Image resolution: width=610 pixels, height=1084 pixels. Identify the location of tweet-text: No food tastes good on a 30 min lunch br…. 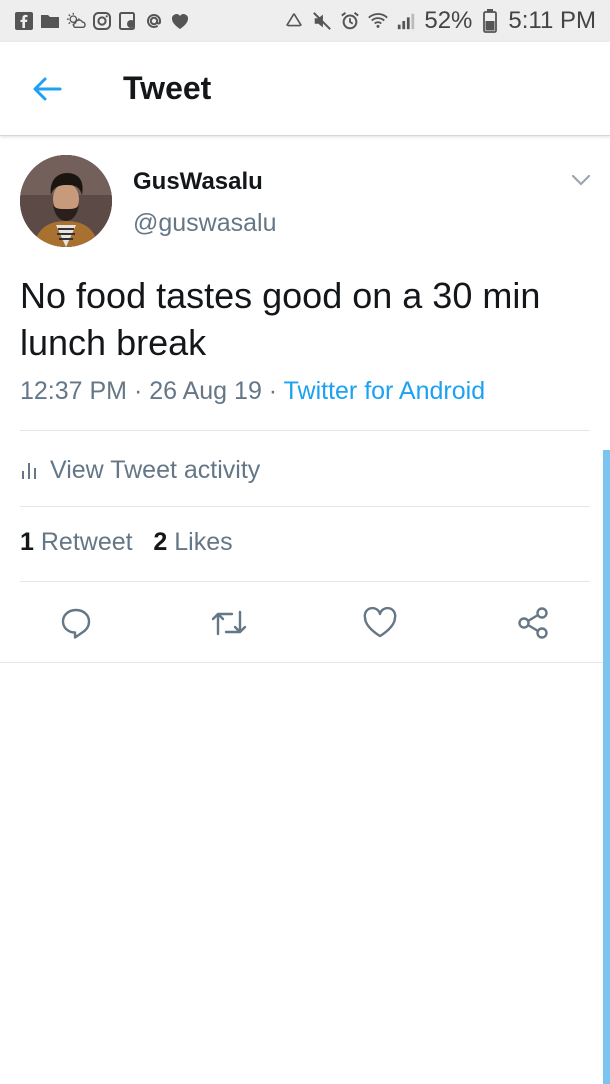
(280, 319).